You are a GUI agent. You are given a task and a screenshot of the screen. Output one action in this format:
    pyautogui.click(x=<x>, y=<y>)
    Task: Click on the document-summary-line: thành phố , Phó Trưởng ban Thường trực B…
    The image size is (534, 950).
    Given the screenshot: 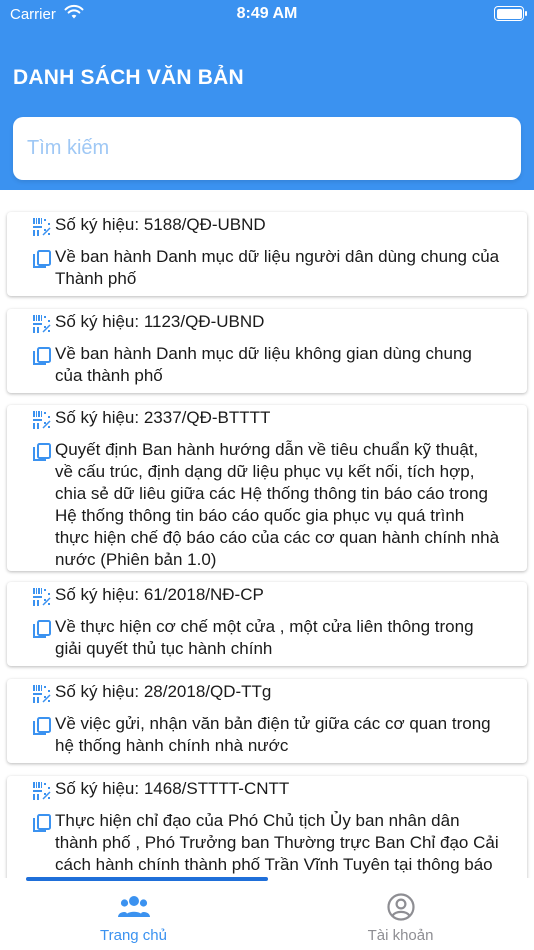 What is the action you would take?
    pyautogui.click(x=277, y=842)
    